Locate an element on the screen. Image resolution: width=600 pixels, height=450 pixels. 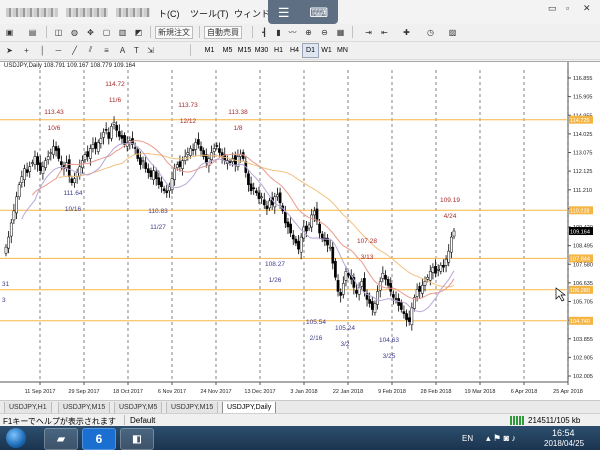
x-tick-label: 19 Mar 2018 is located at coordinates (480, 392).